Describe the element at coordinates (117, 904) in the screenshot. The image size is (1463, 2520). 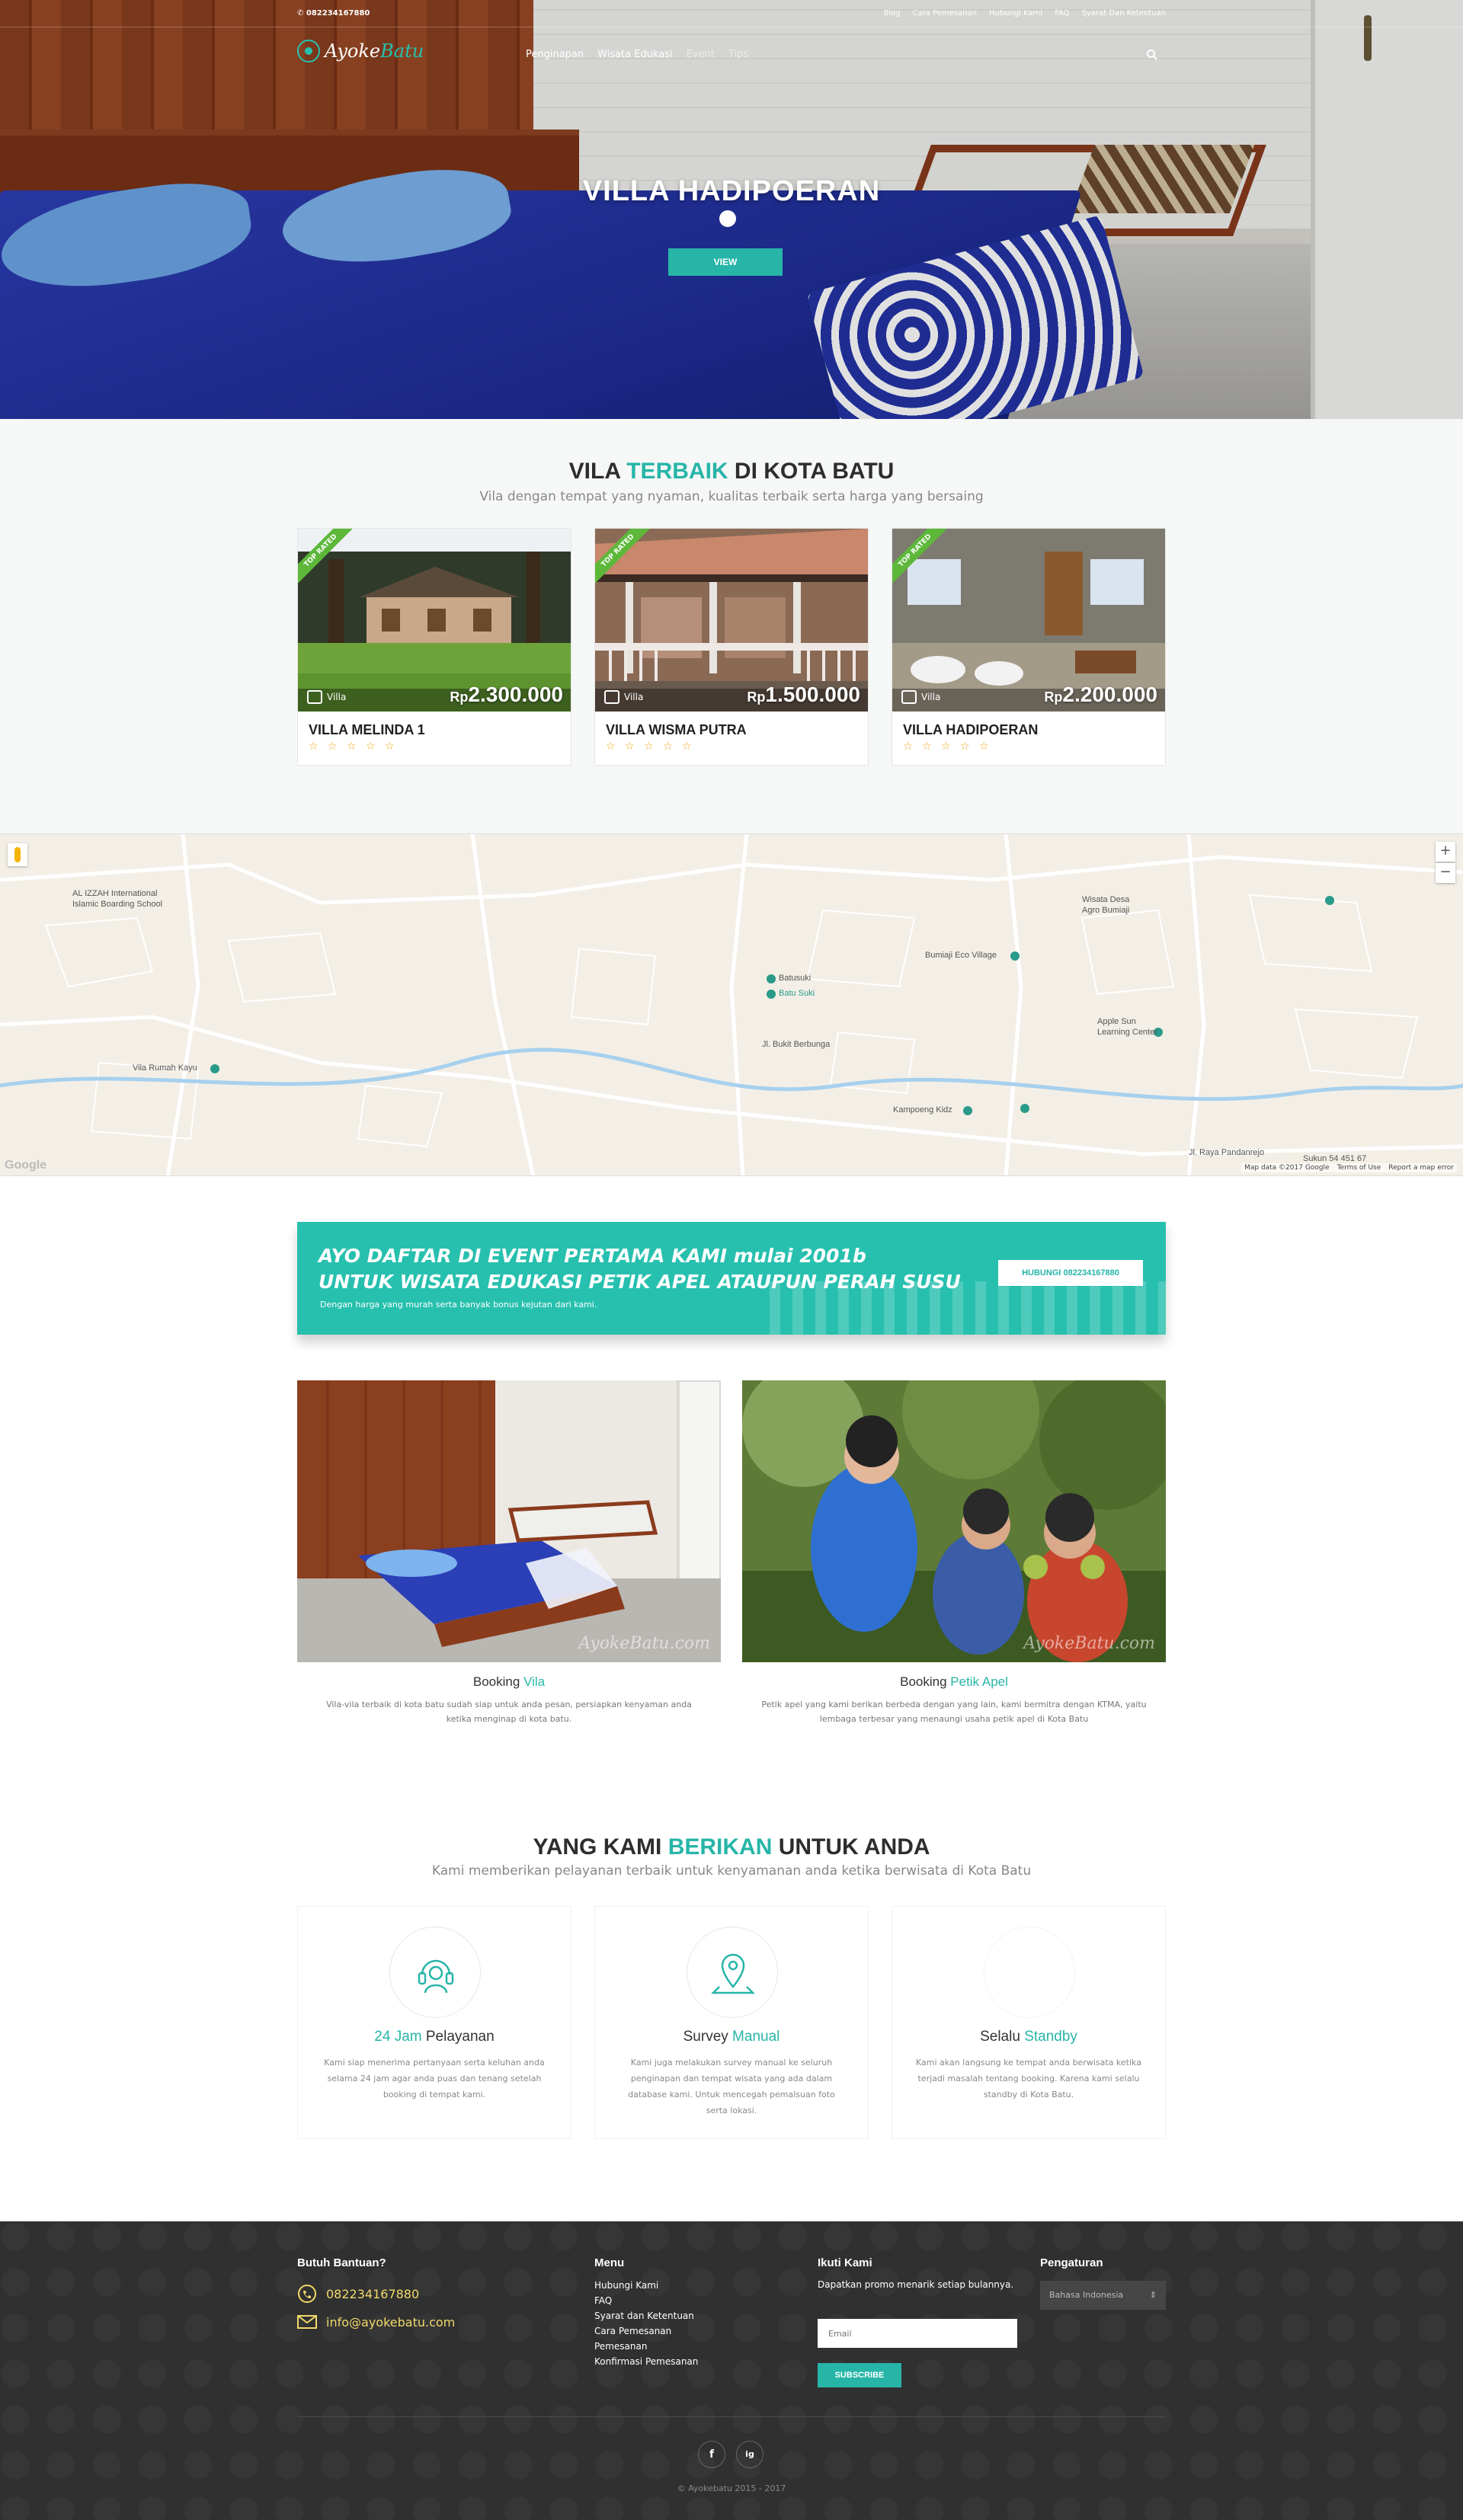
I see `map-label: Islamic Boarding School` at that location.